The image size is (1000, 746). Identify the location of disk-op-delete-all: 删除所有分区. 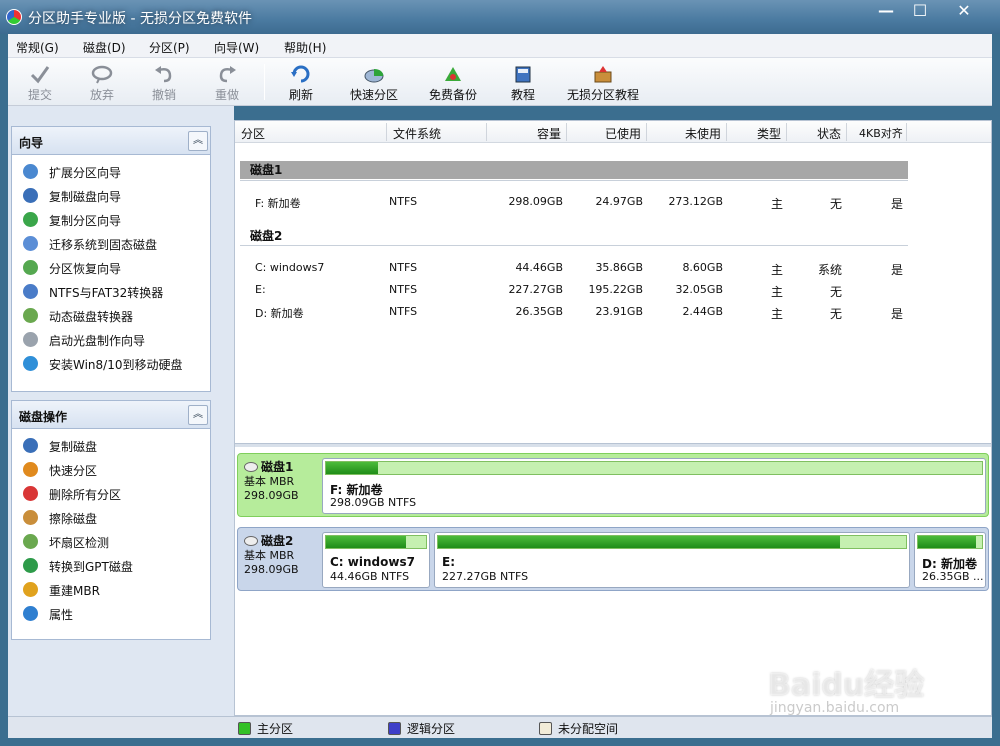
(111, 493).